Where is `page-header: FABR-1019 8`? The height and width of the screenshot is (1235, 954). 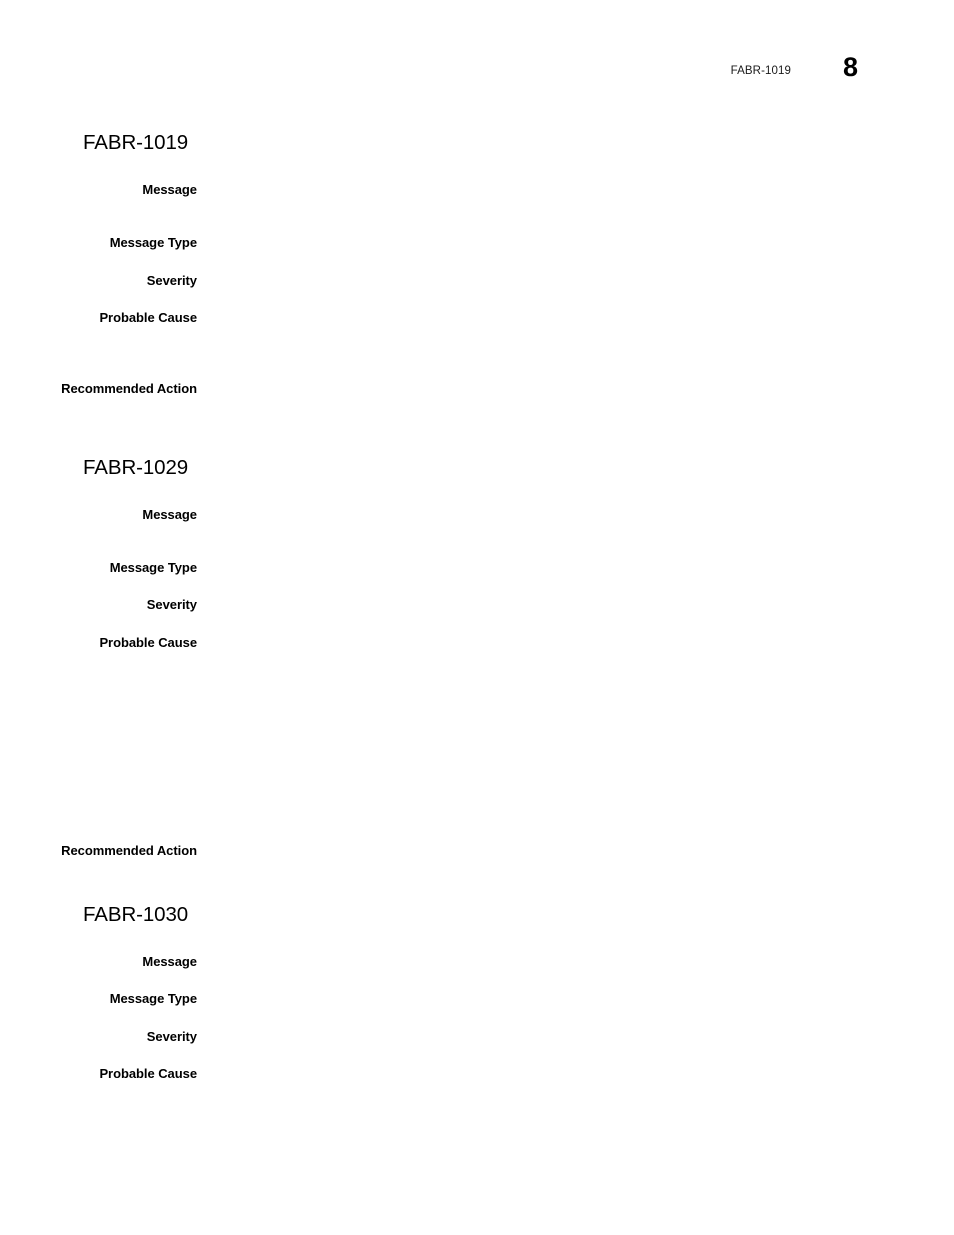
page-header: FABR-1019 8 is located at coordinates (477, 74).